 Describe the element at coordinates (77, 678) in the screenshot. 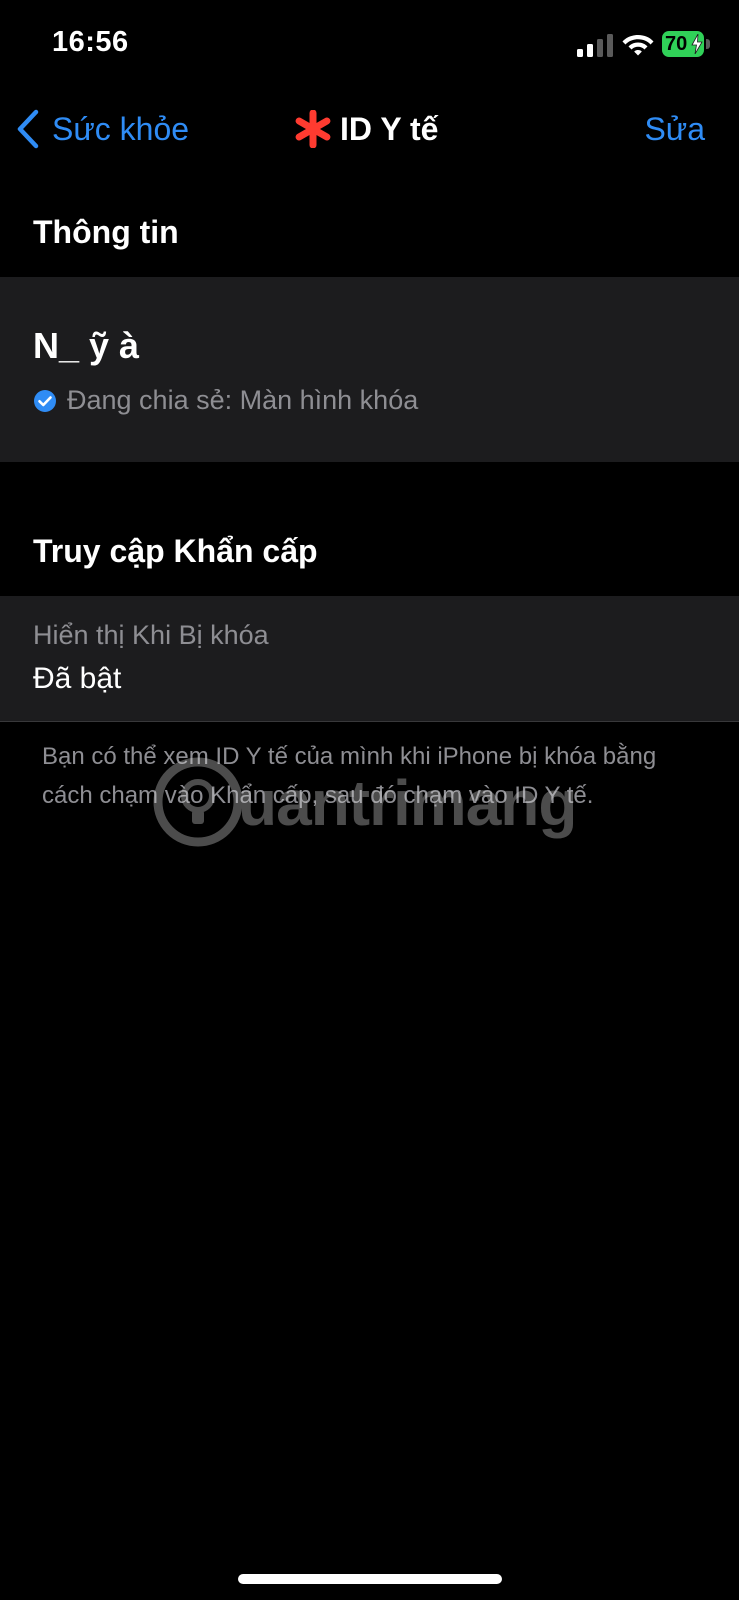

I see `show-when-locked-value: Đã bật` at that location.